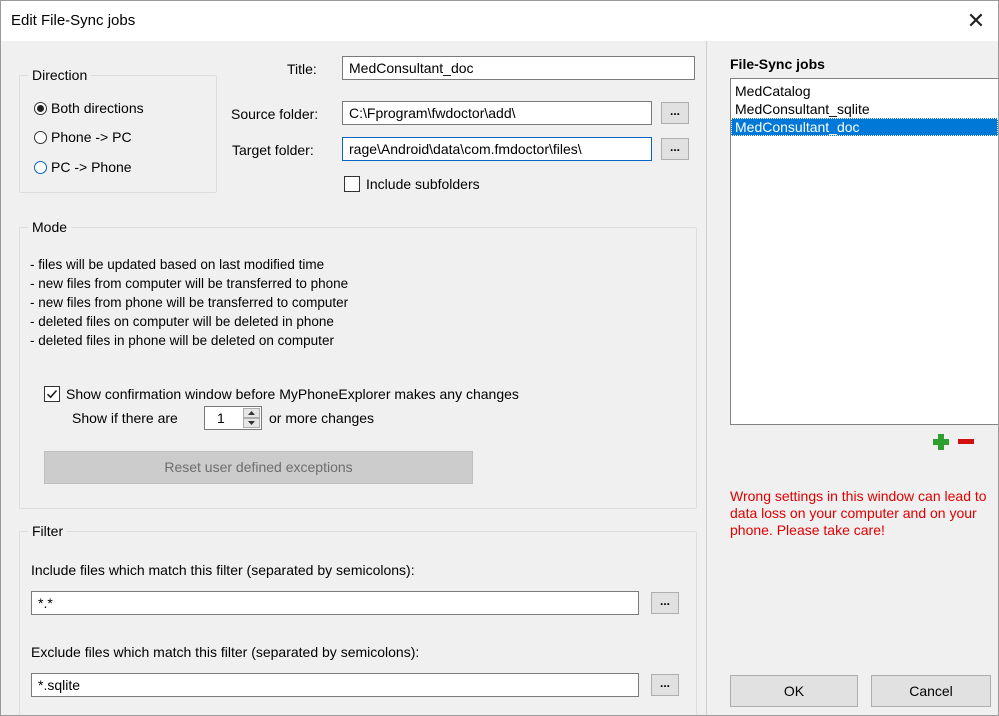  Describe the element at coordinates (50, 227) in the screenshot. I see `mode-legend: Mode` at that location.